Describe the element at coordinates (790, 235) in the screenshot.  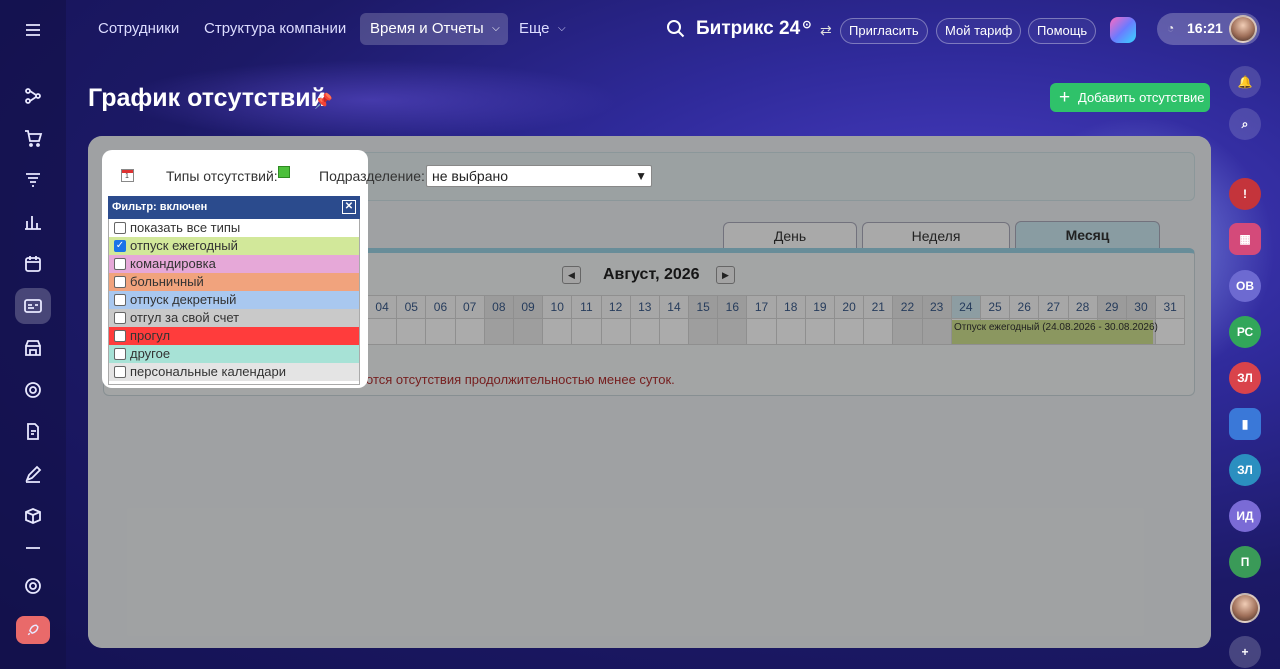
I see `tab-day: День` at that location.